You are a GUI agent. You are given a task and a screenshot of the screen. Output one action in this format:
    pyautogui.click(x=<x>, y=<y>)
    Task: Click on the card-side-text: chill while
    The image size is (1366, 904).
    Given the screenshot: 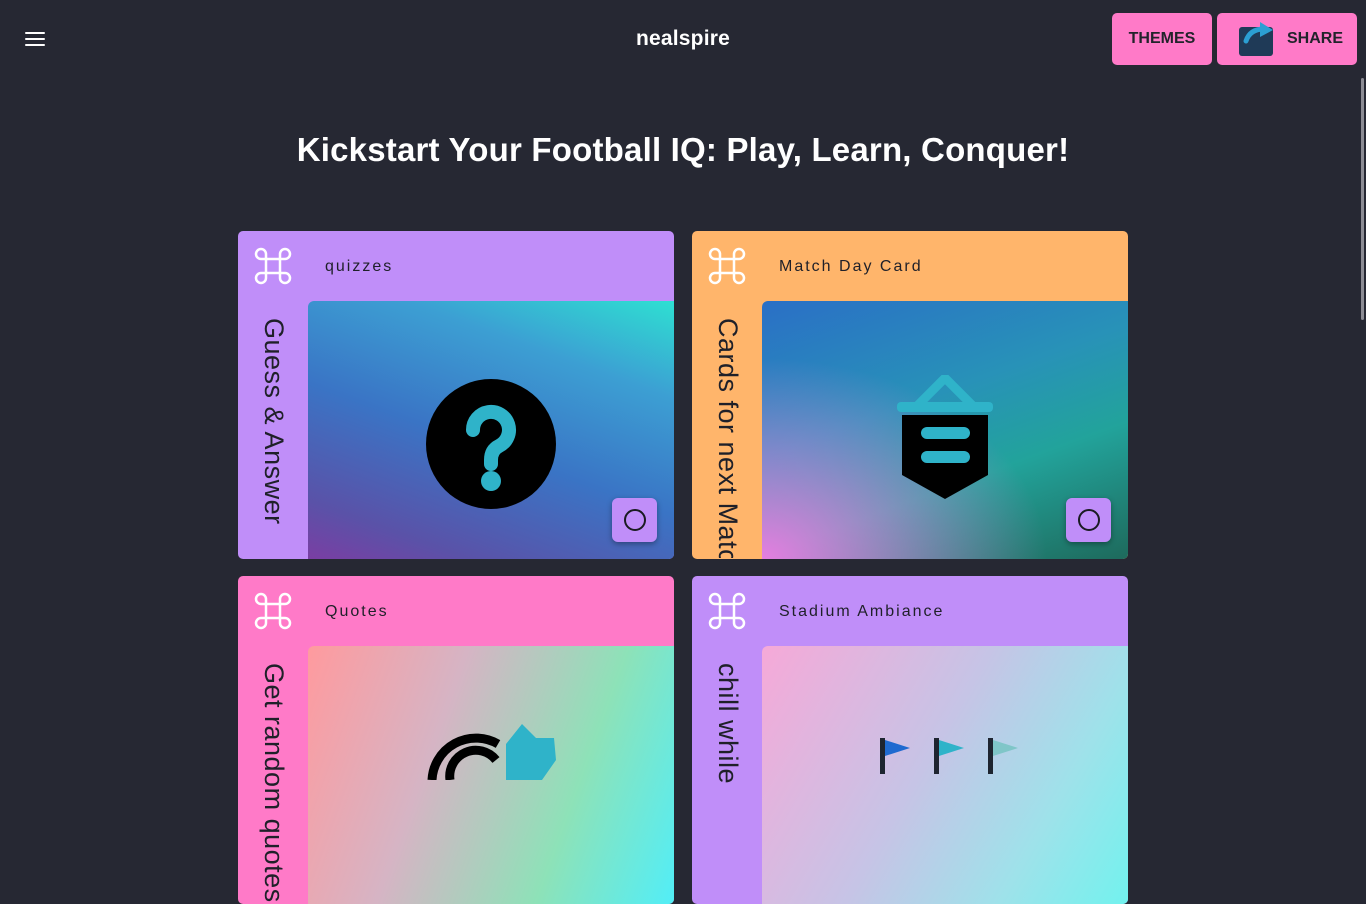 What is the action you would take?
    pyautogui.click(x=728, y=724)
    